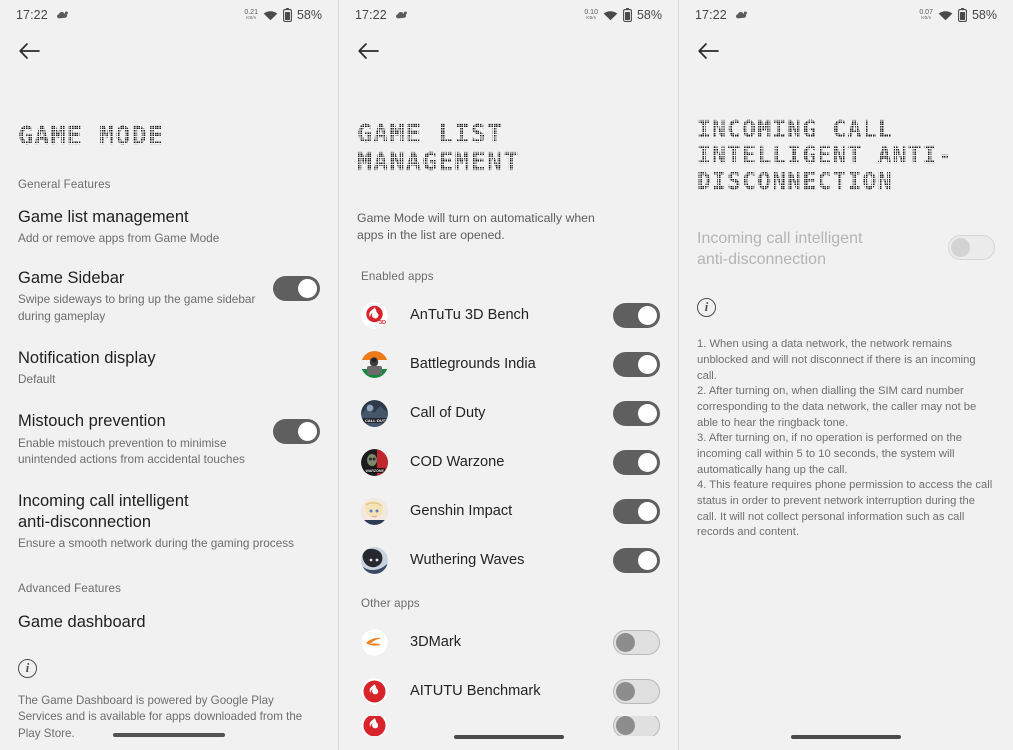 The height and width of the screenshot is (750, 1013). Describe the element at coordinates (375, 471) in the screenshot. I see `svg-text: WARZONE` at that location.